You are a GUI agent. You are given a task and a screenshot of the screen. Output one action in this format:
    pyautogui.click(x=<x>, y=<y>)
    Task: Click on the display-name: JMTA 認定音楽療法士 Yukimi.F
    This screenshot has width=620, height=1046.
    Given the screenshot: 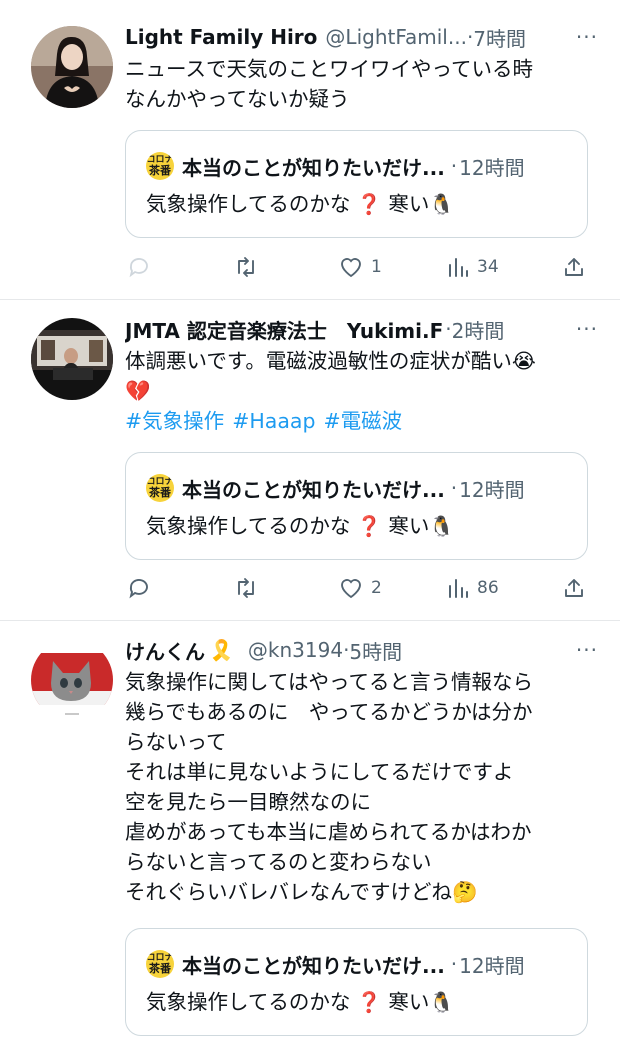 What is the action you would take?
    pyautogui.click(x=284, y=329)
    